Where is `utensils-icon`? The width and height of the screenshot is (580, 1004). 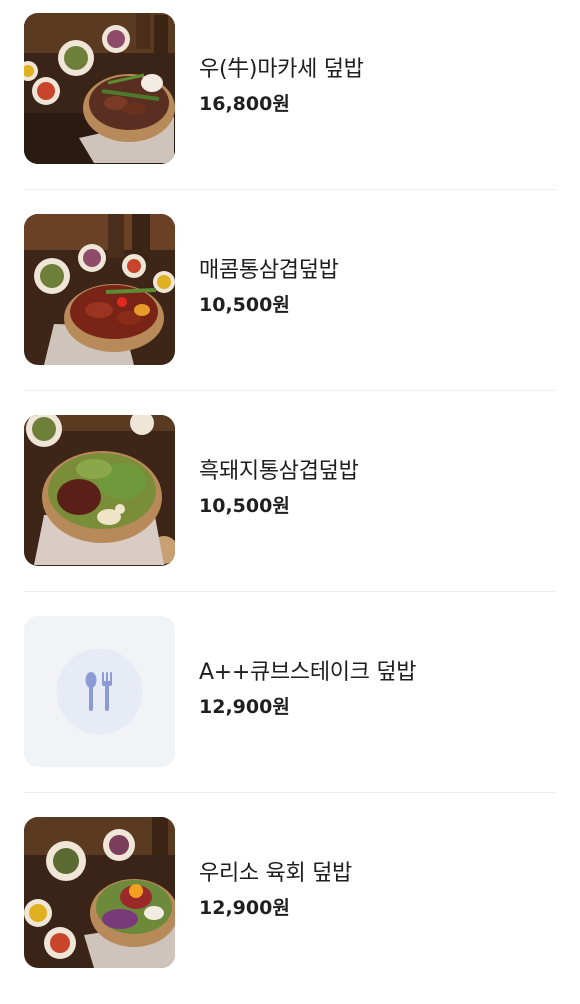 utensils-icon is located at coordinates (99, 691).